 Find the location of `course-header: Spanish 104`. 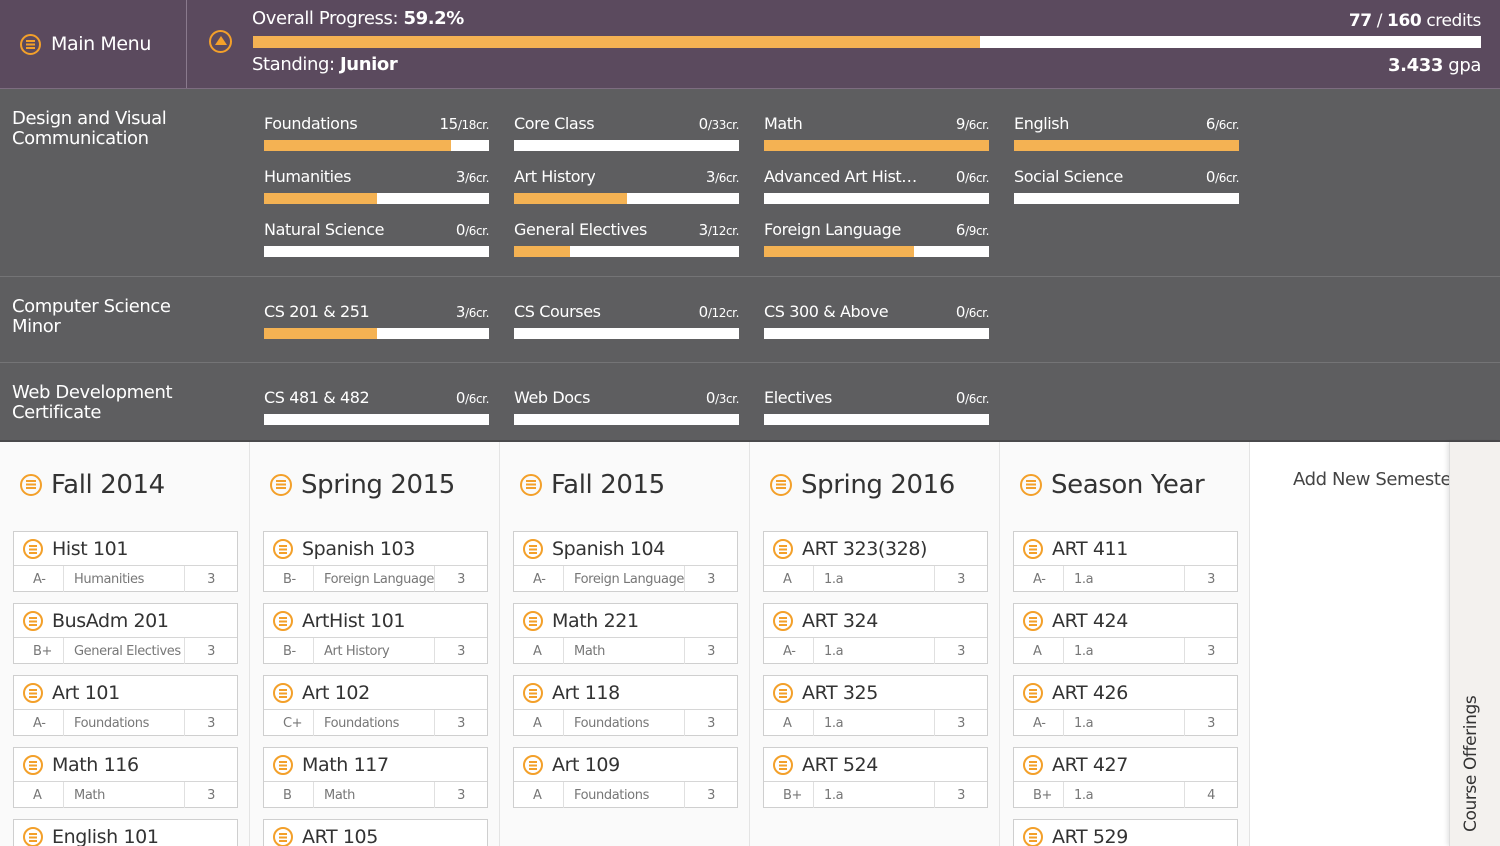

course-header: Spanish 104 is located at coordinates (625, 549).